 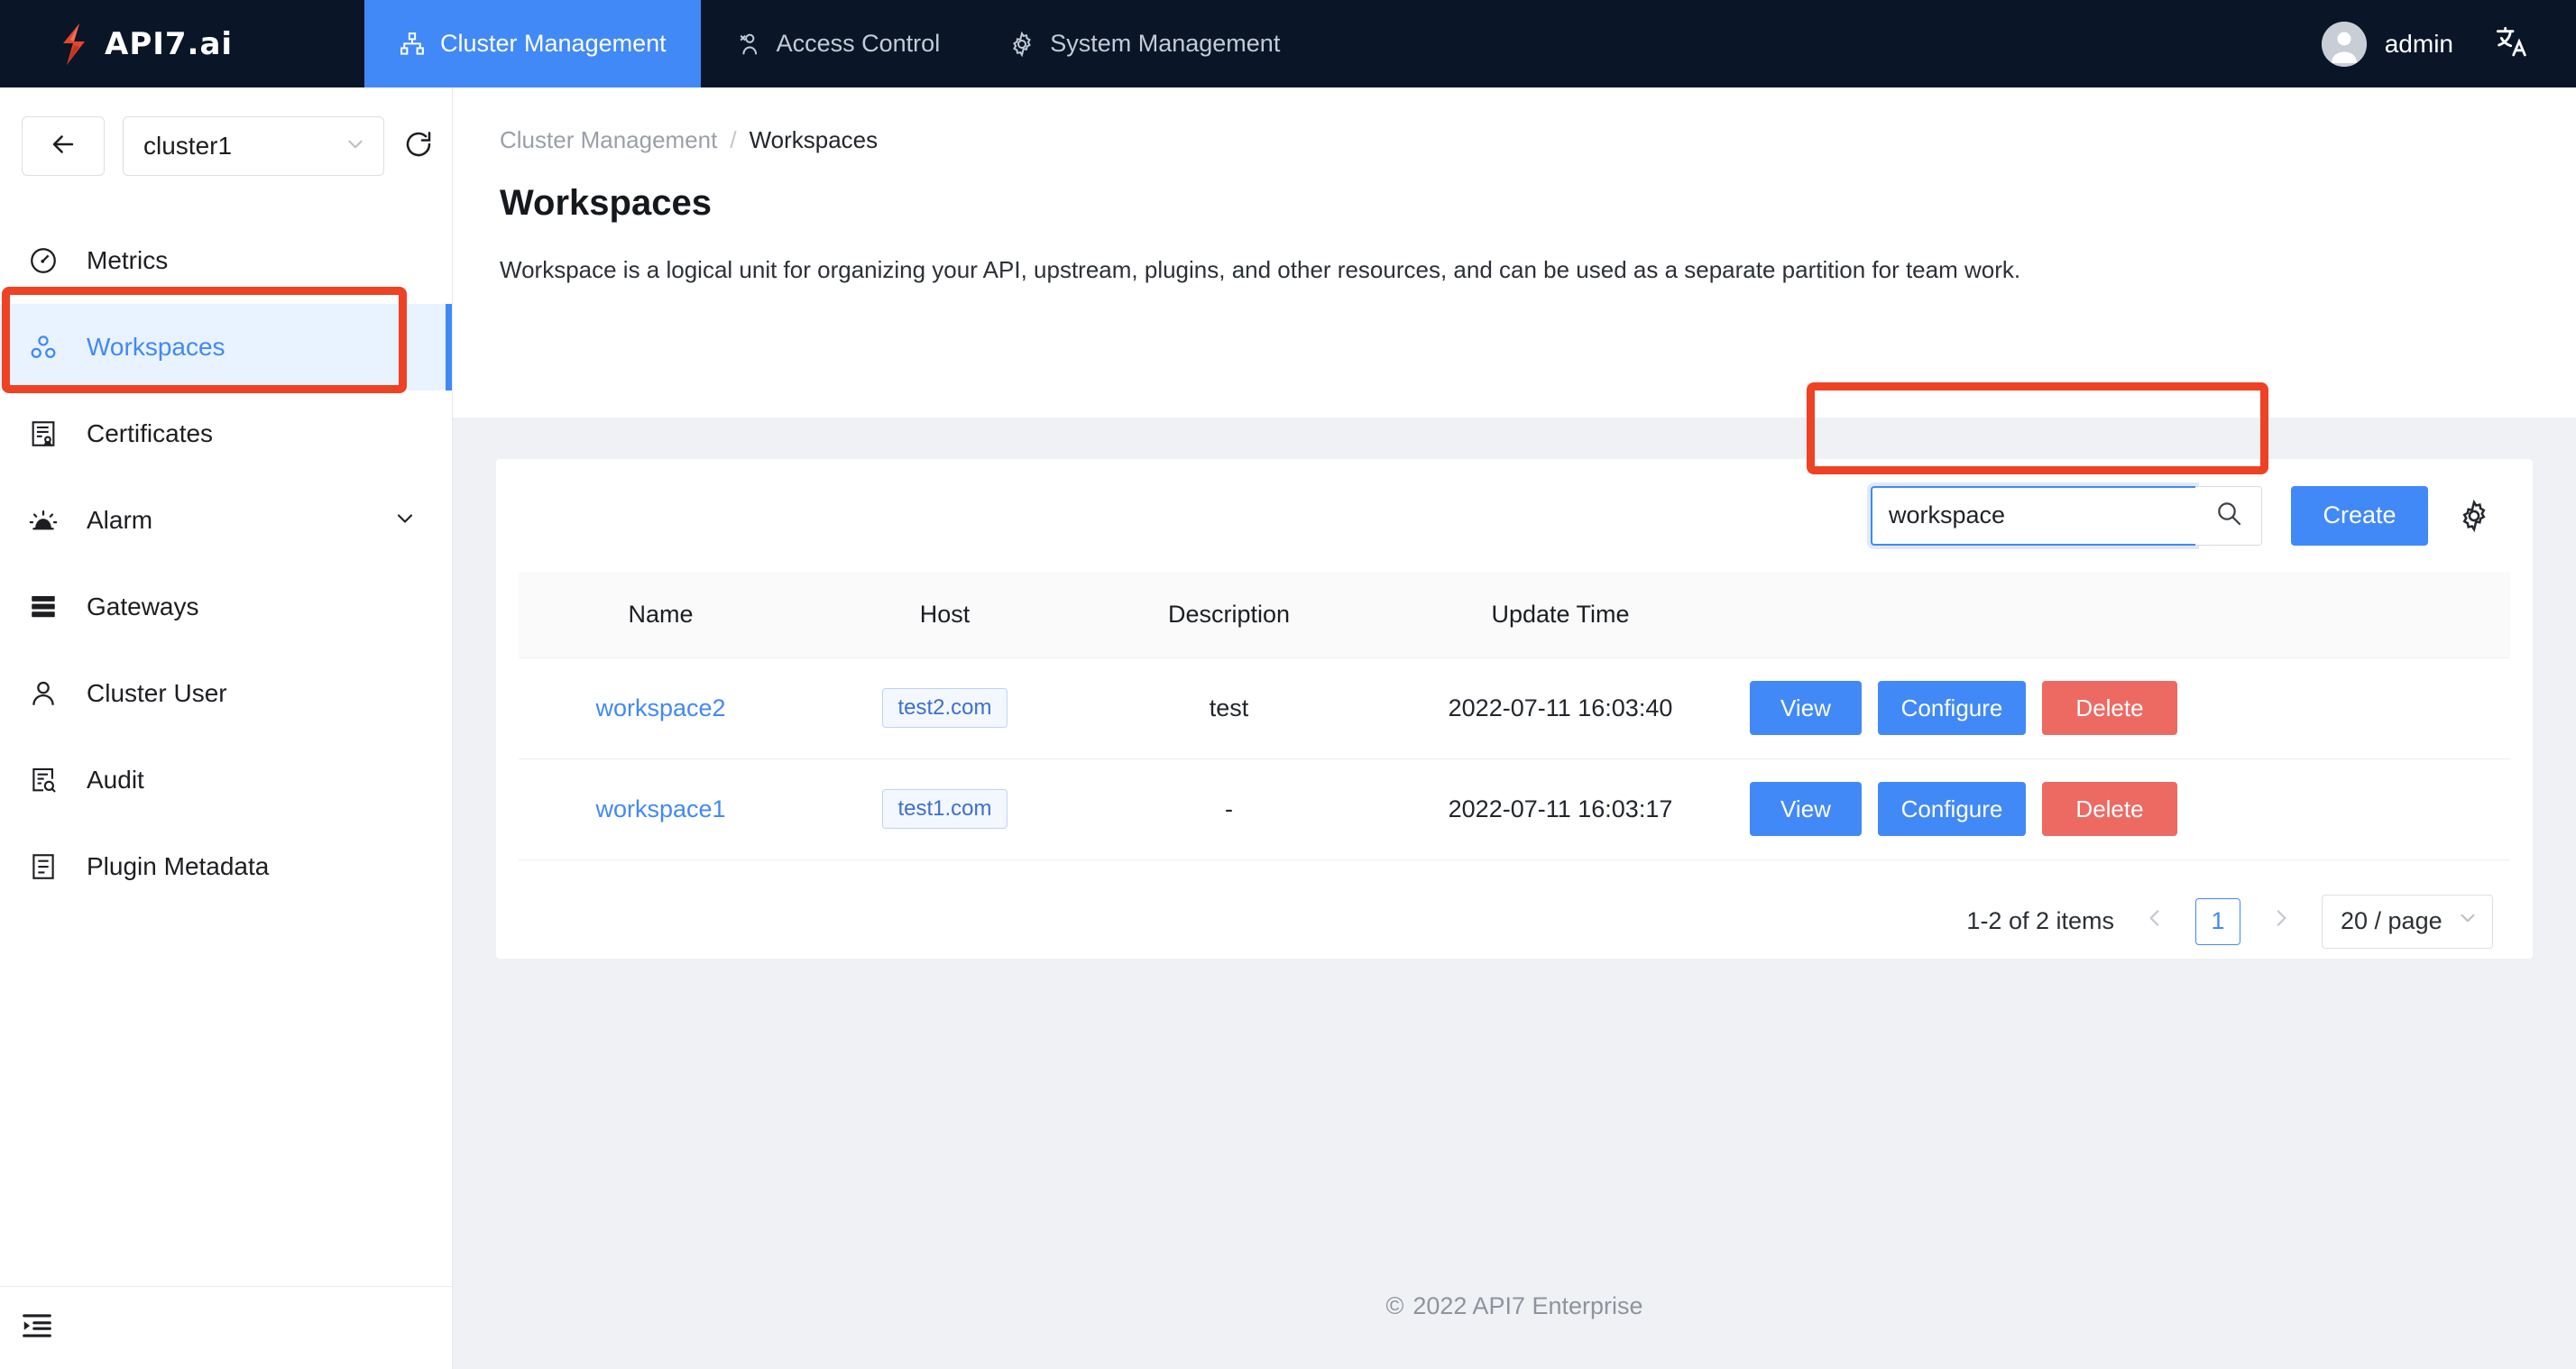 What do you see at coordinates (226, 261) in the screenshot?
I see `sidebar-item-metrics: Metrics` at bounding box center [226, 261].